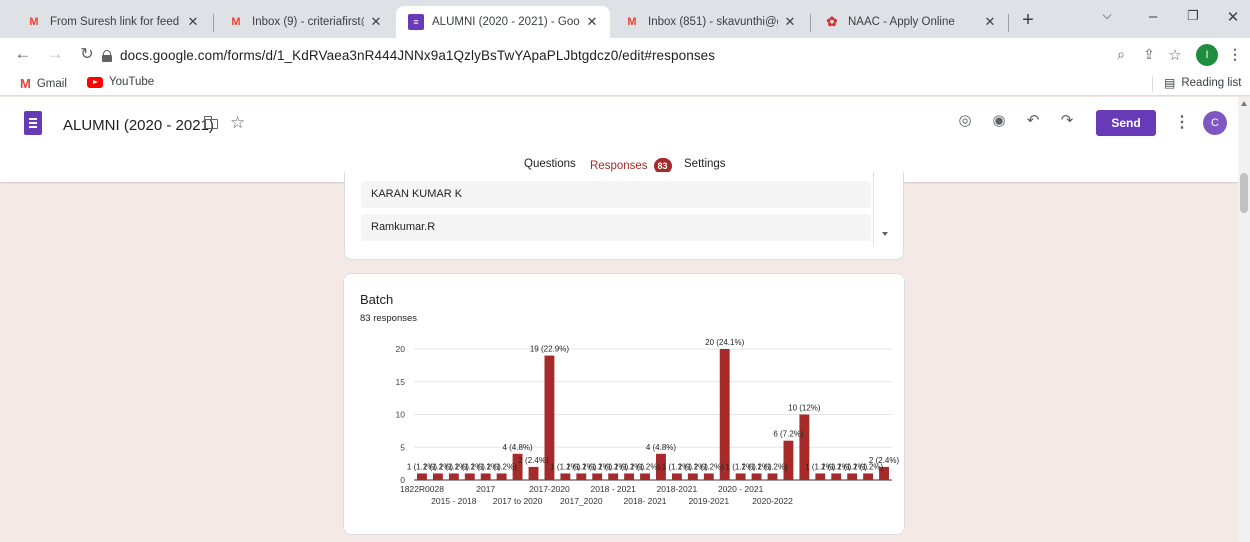  Describe the element at coordinates (33, 123) in the screenshot. I see `forms-logo-icon` at that location.